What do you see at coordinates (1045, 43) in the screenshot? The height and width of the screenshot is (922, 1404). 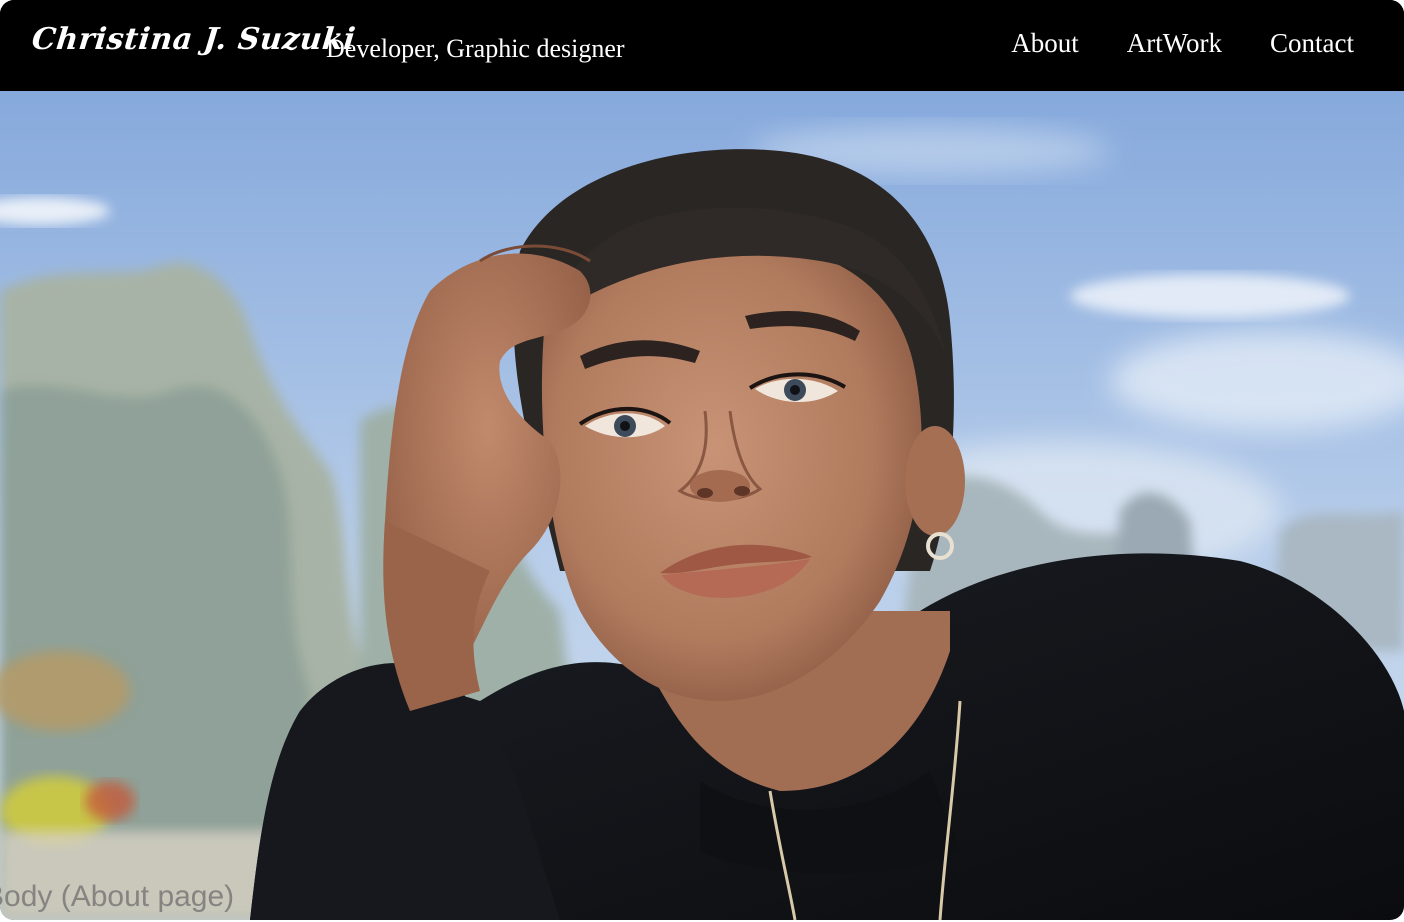 I see `nav-link-about: About` at bounding box center [1045, 43].